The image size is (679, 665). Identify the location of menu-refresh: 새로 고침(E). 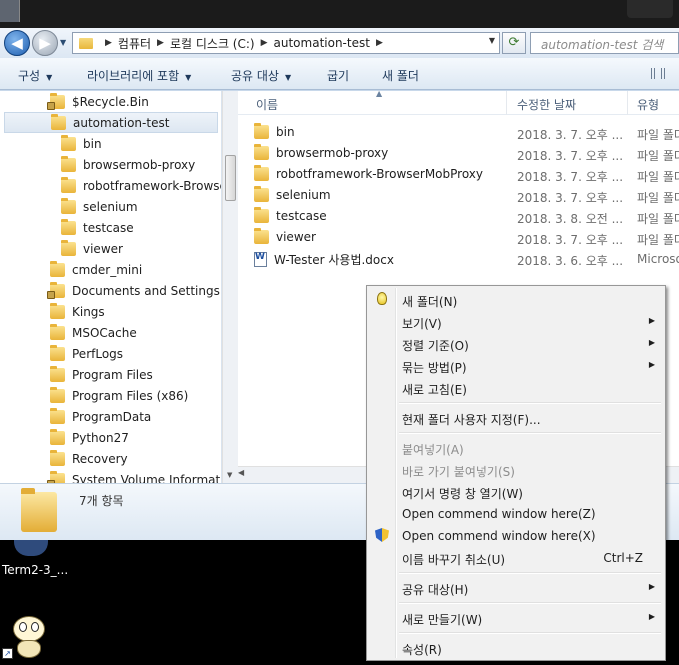
(516, 387).